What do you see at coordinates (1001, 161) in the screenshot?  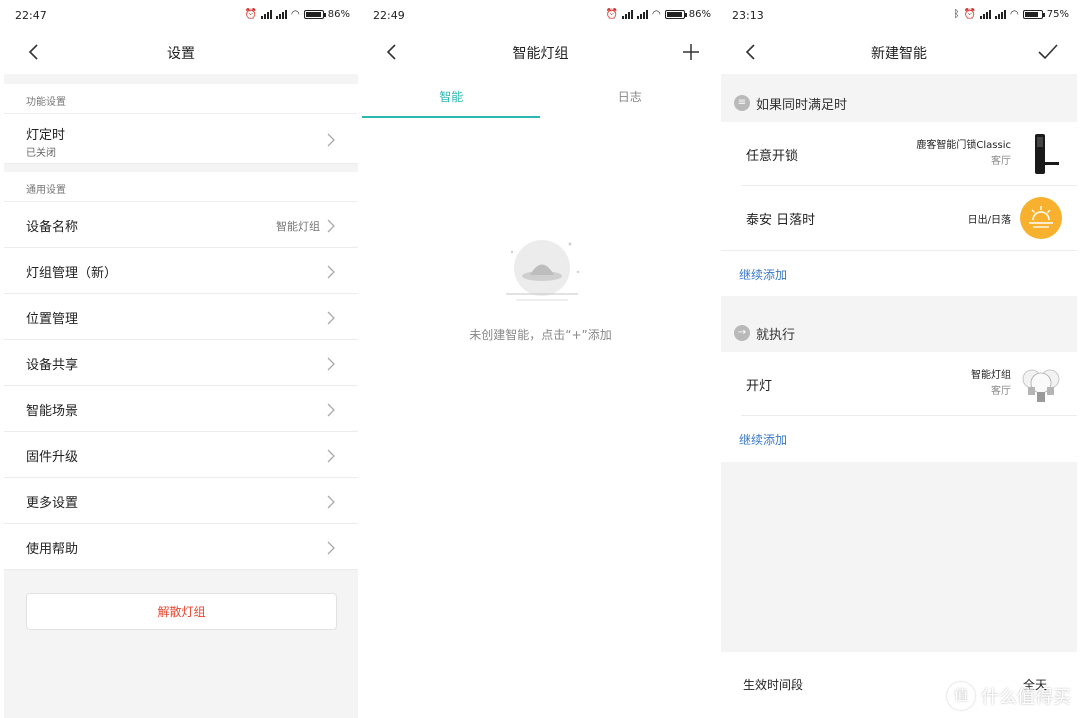 I see `condition-room: 客厅` at bounding box center [1001, 161].